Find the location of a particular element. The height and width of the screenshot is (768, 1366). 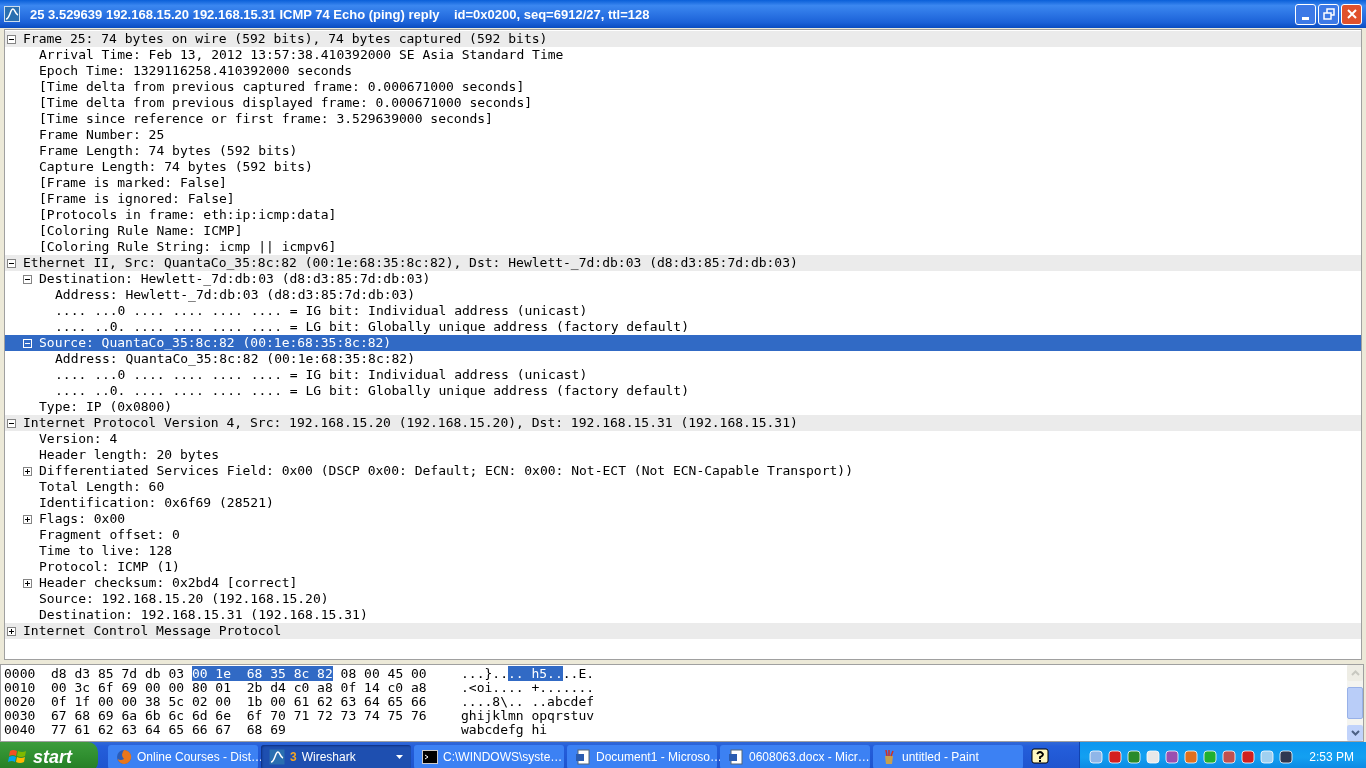

hex-offset: 0010 is located at coordinates (20, 688).